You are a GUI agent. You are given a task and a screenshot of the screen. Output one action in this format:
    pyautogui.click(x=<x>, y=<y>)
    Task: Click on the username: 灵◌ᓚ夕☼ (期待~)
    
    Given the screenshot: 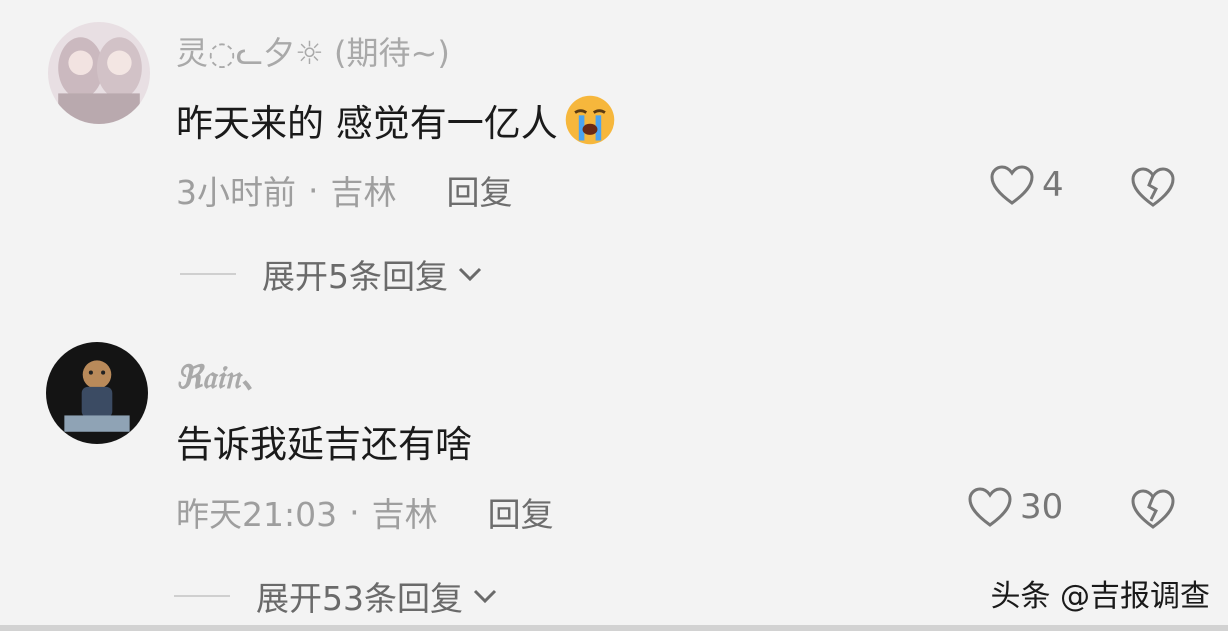 What is the action you would take?
    pyautogui.click(x=313, y=51)
    